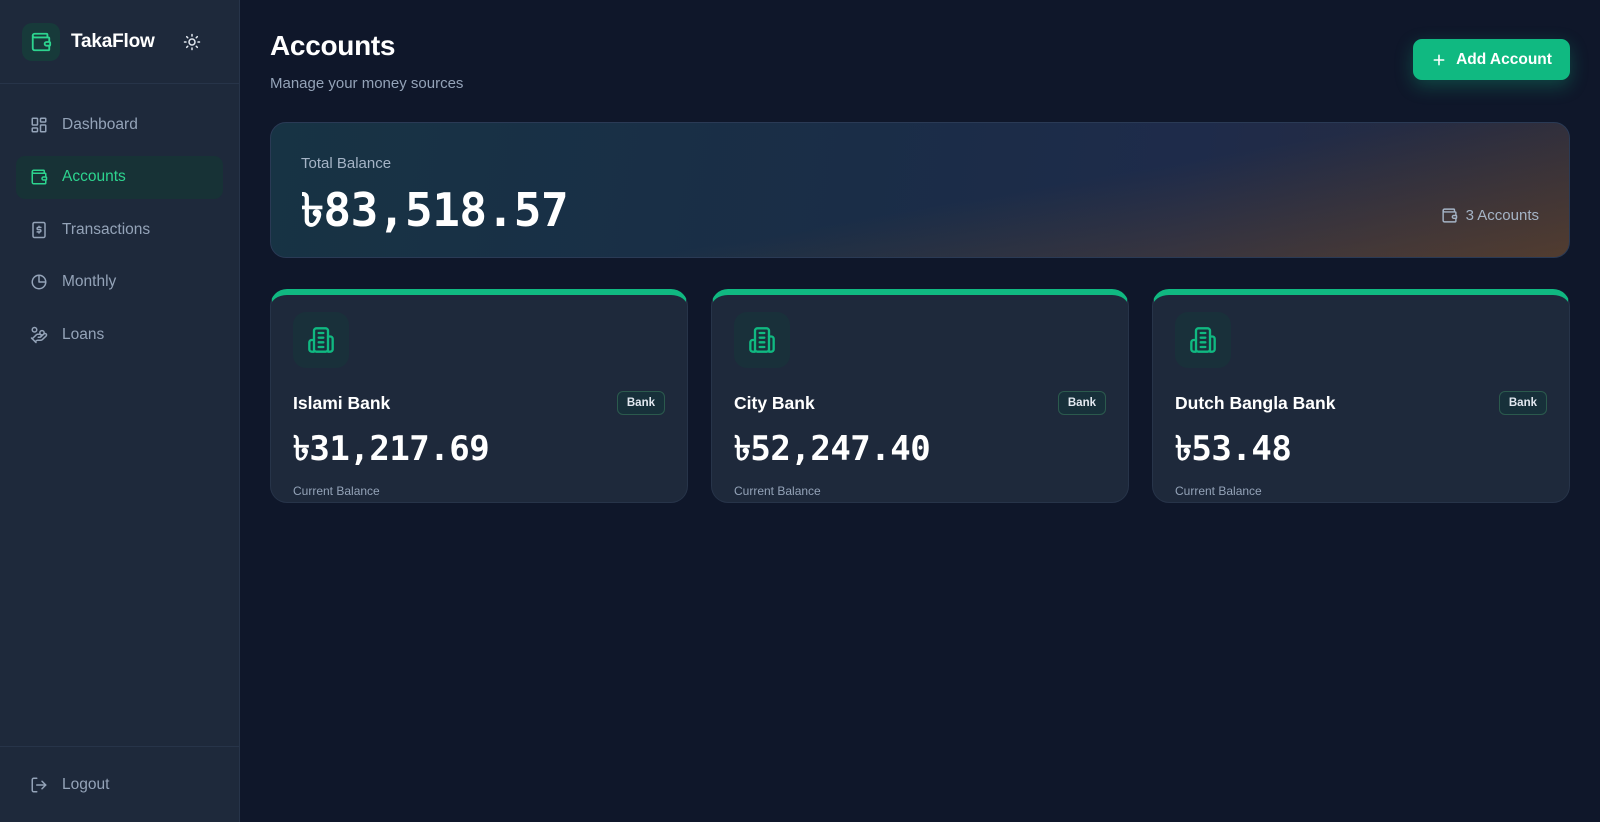 This screenshot has height=822, width=1600. I want to click on page-header: Accounts Manage your money sources, so click(920, 61).